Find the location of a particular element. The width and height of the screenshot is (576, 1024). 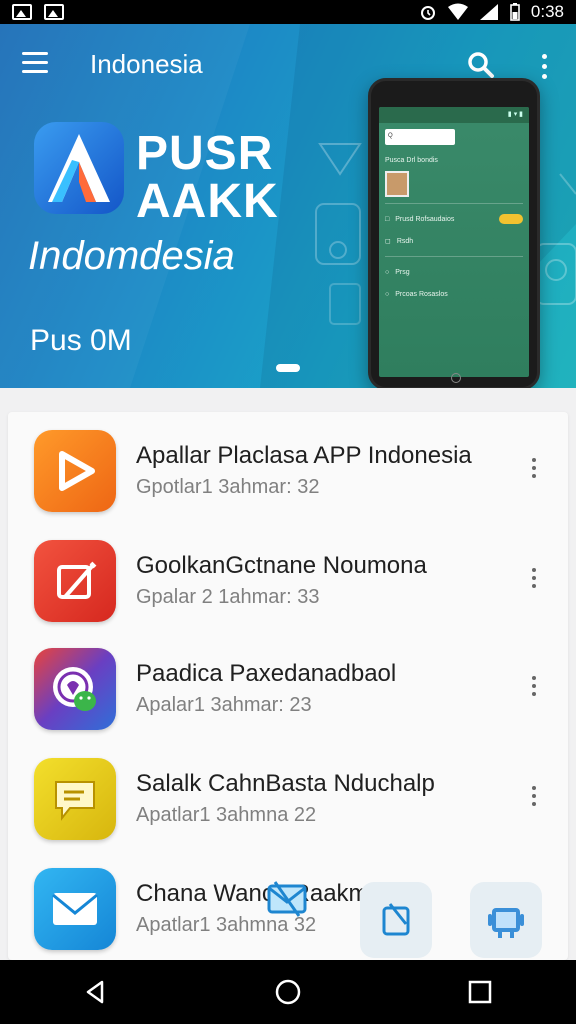

brand-tagline: Pus 0M is located at coordinates (81, 340).